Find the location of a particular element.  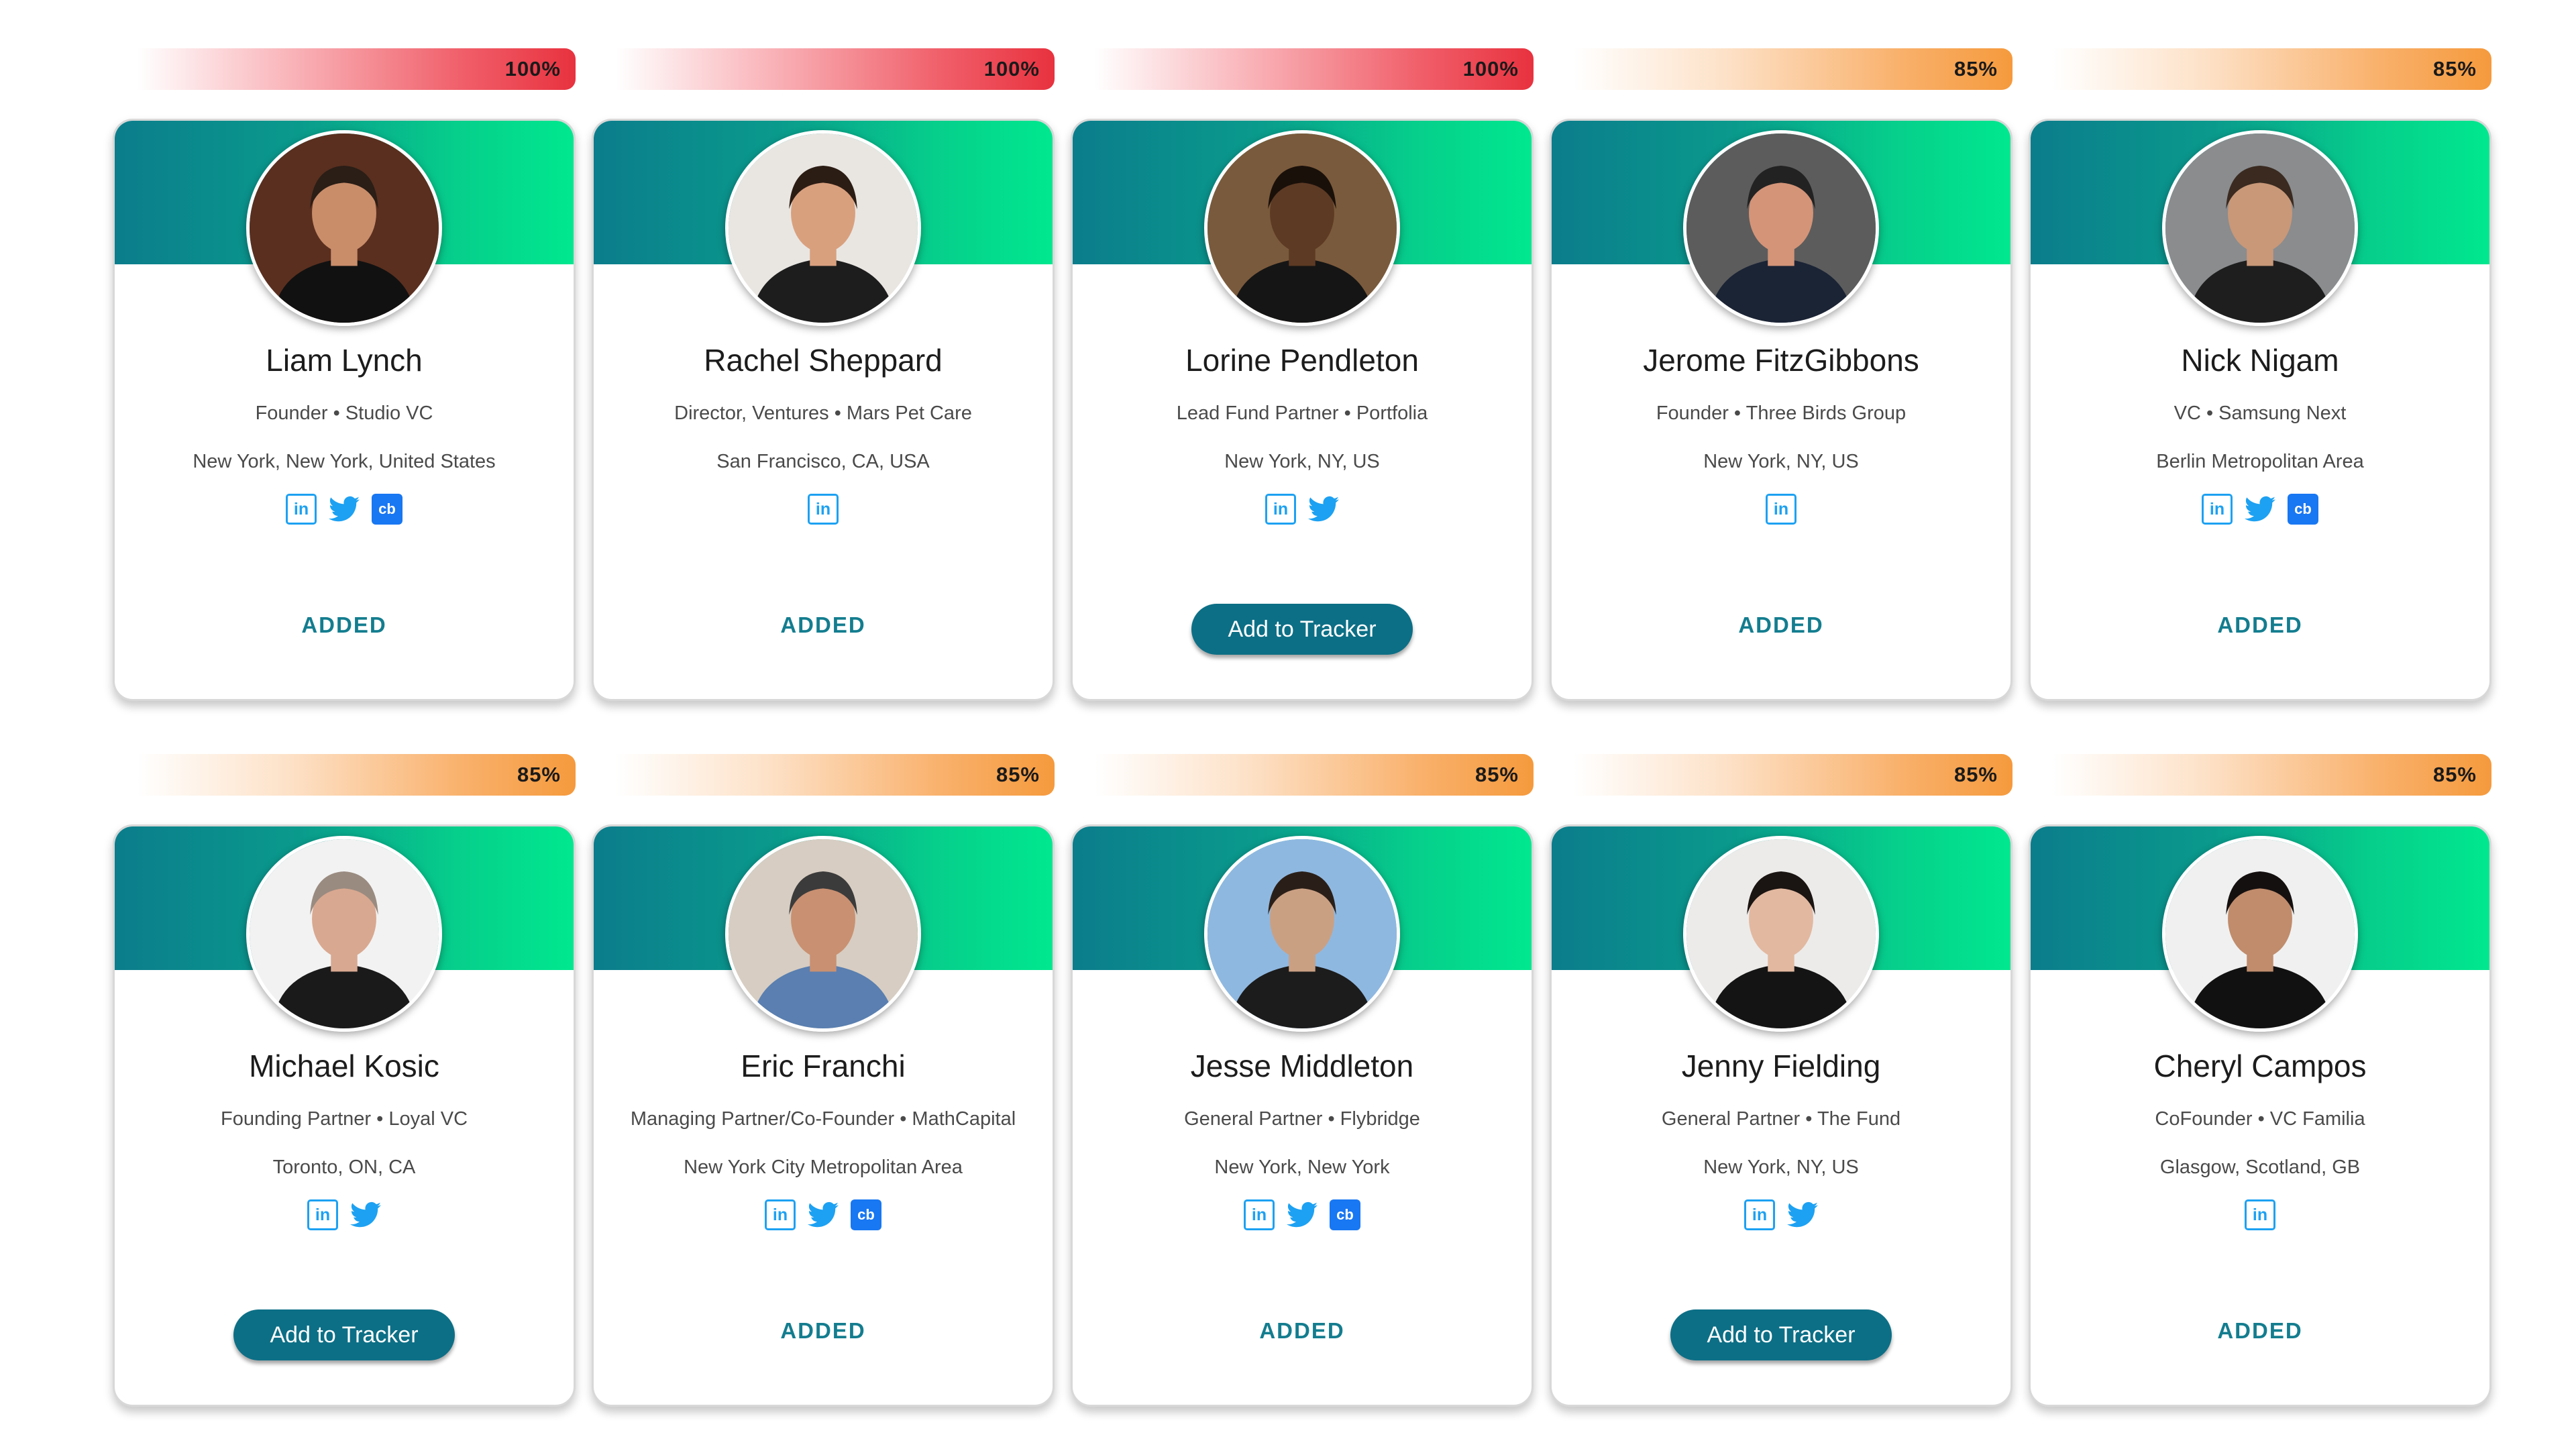

investor-role: CoFounder • VC Familia is located at coordinates (2260, 1119).